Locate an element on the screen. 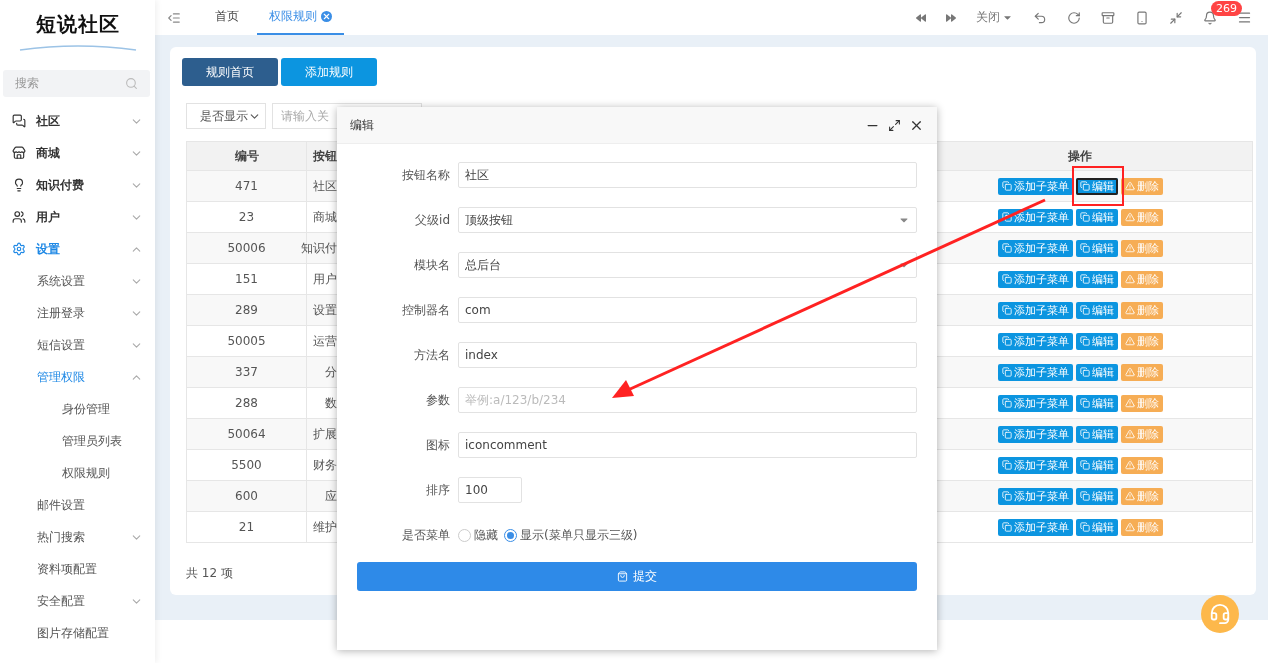  field-label: 按钮名称 is located at coordinates (425, 175).